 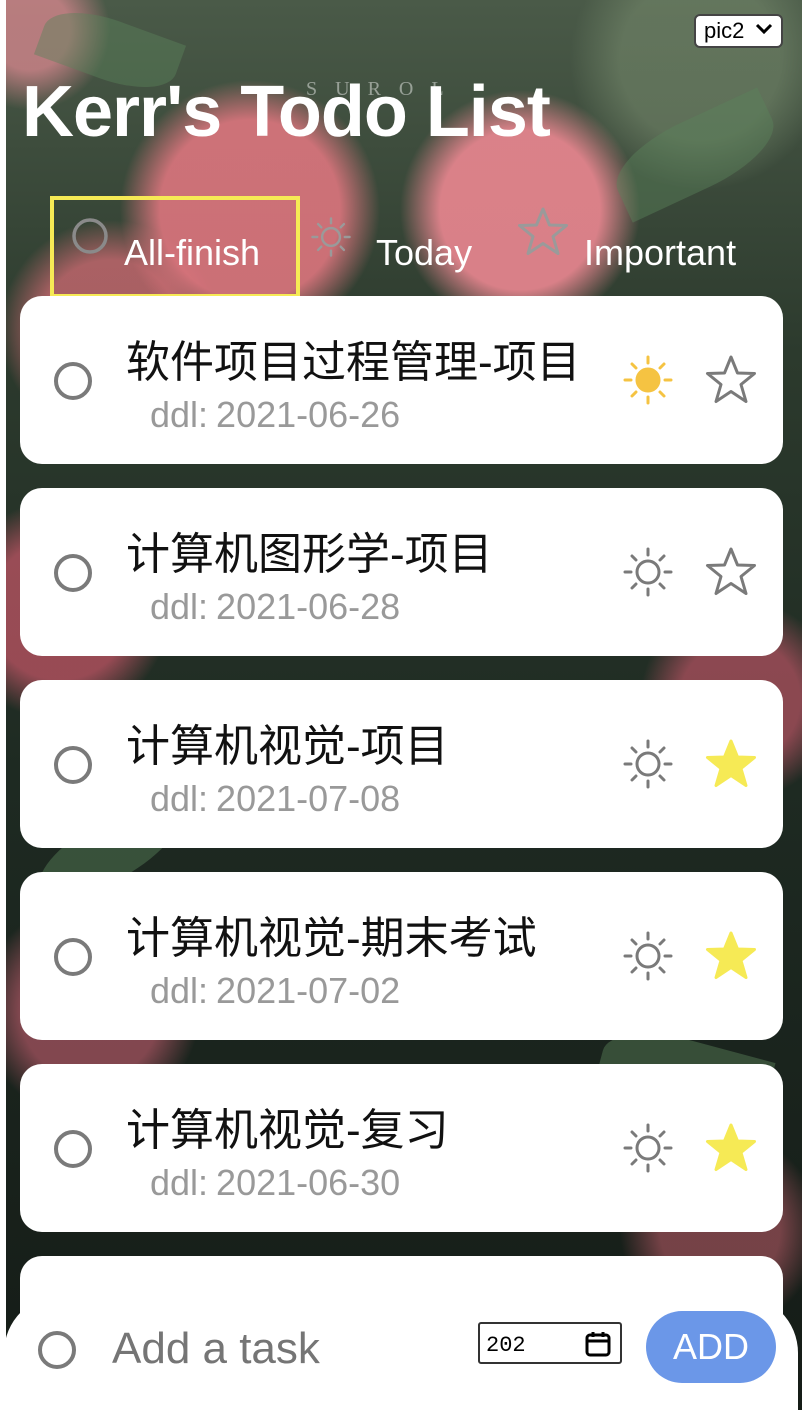 I want to click on task-deadline: ddl: 2021-06-30, so click(x=275, y=1183).